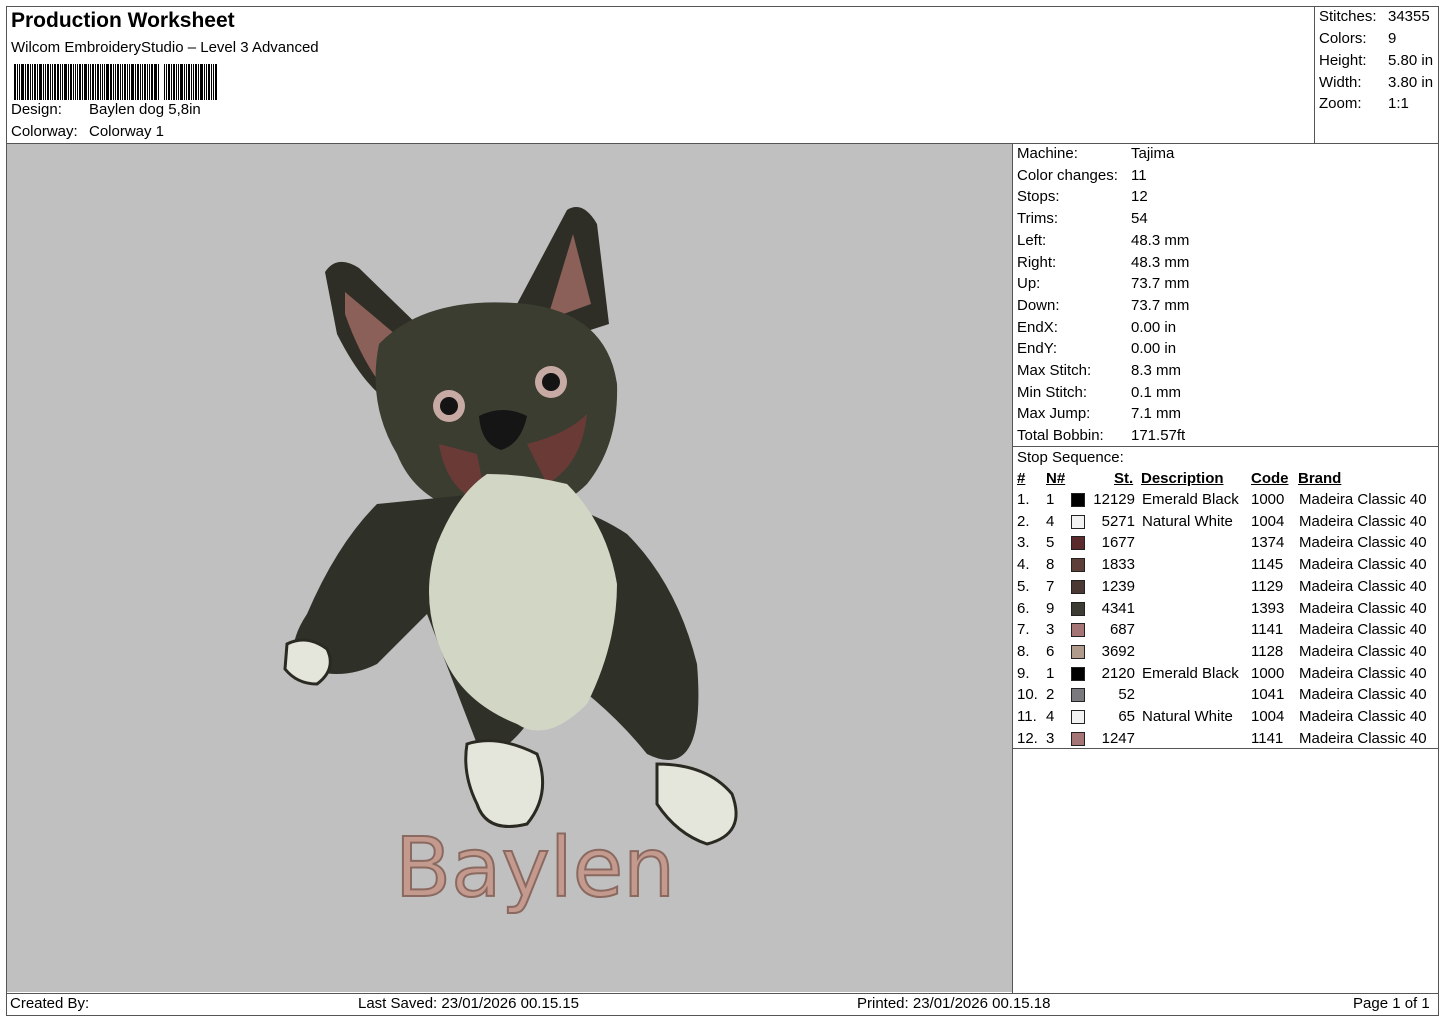 The image size is (1445, 1021). I want to click on created-by: Created By:, so click(50, 1003).